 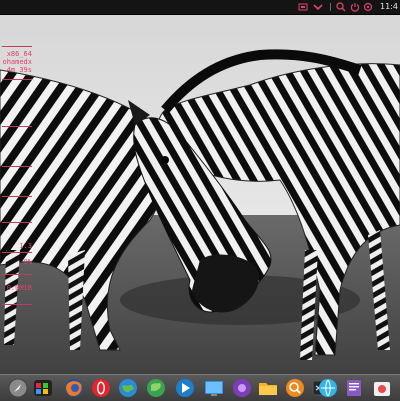 What do you see at coordinates (318, 7) in the screenshot?
I see `chevron-down-icon` at bounding box center [318, 7].